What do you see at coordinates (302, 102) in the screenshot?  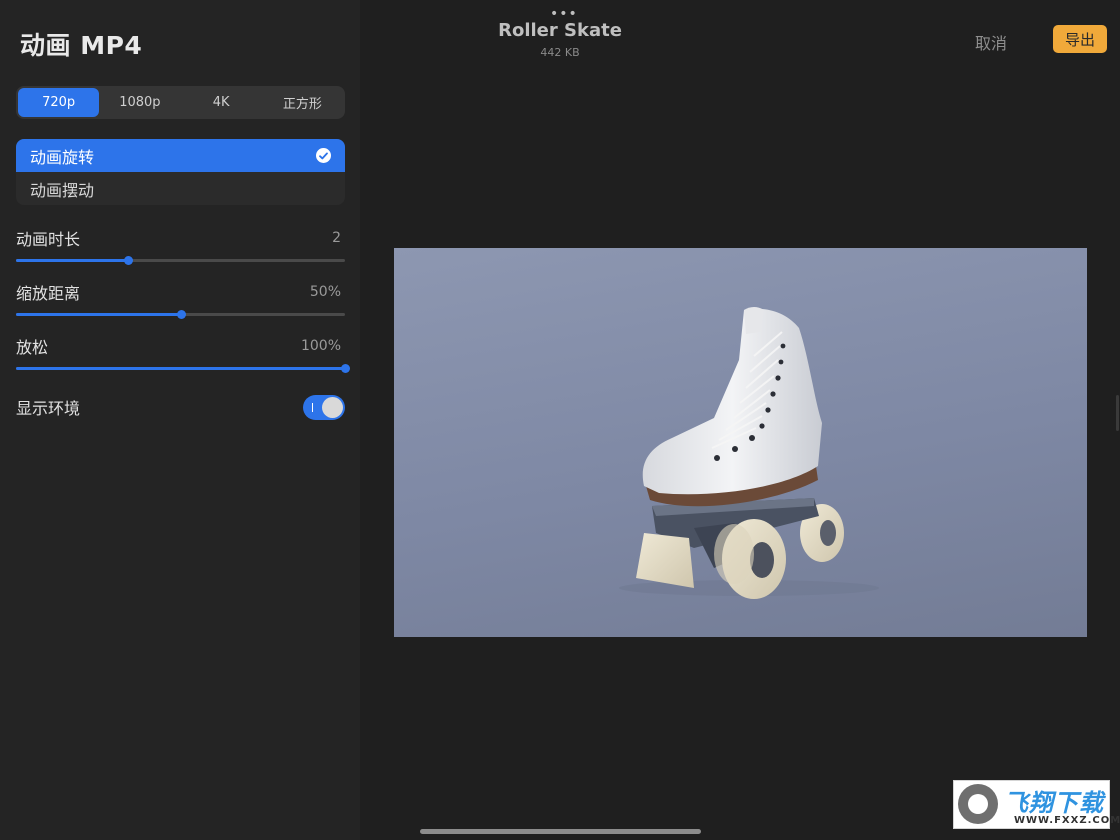 I see `resolution-option-square: 正方形` at bounding box center [302, 102].